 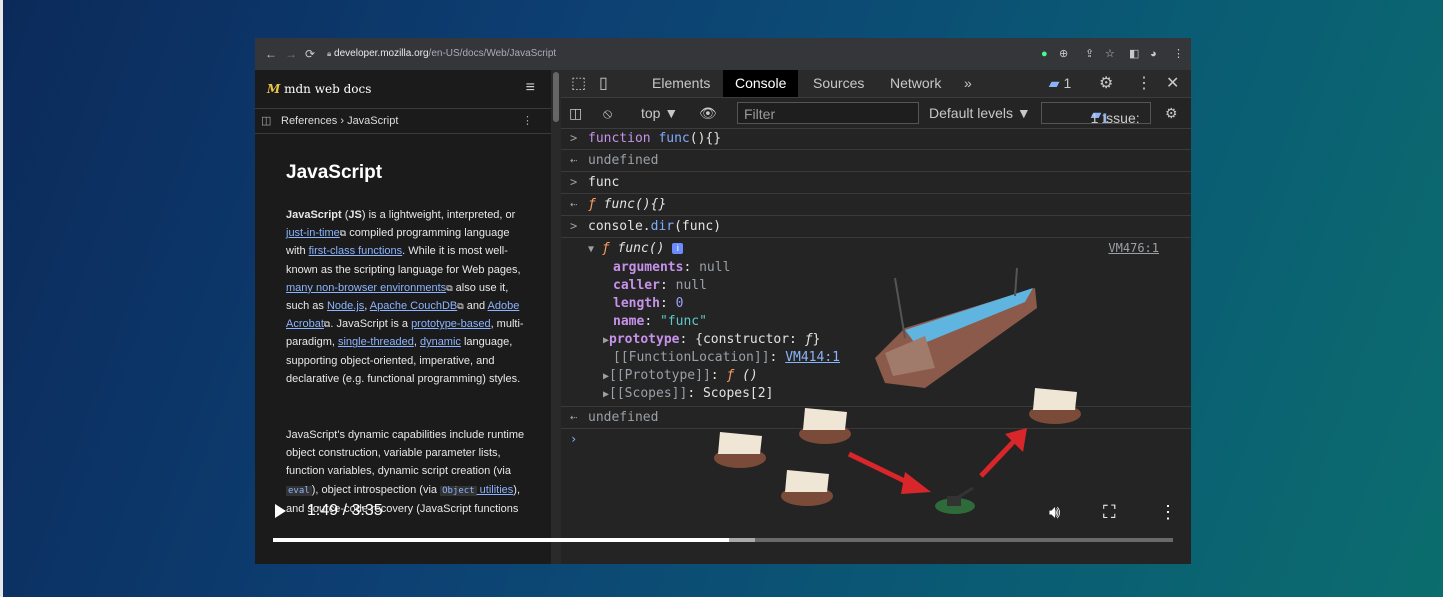 I want to click on profile-avatar-icon: ◕, so click(x=1153, y=54).